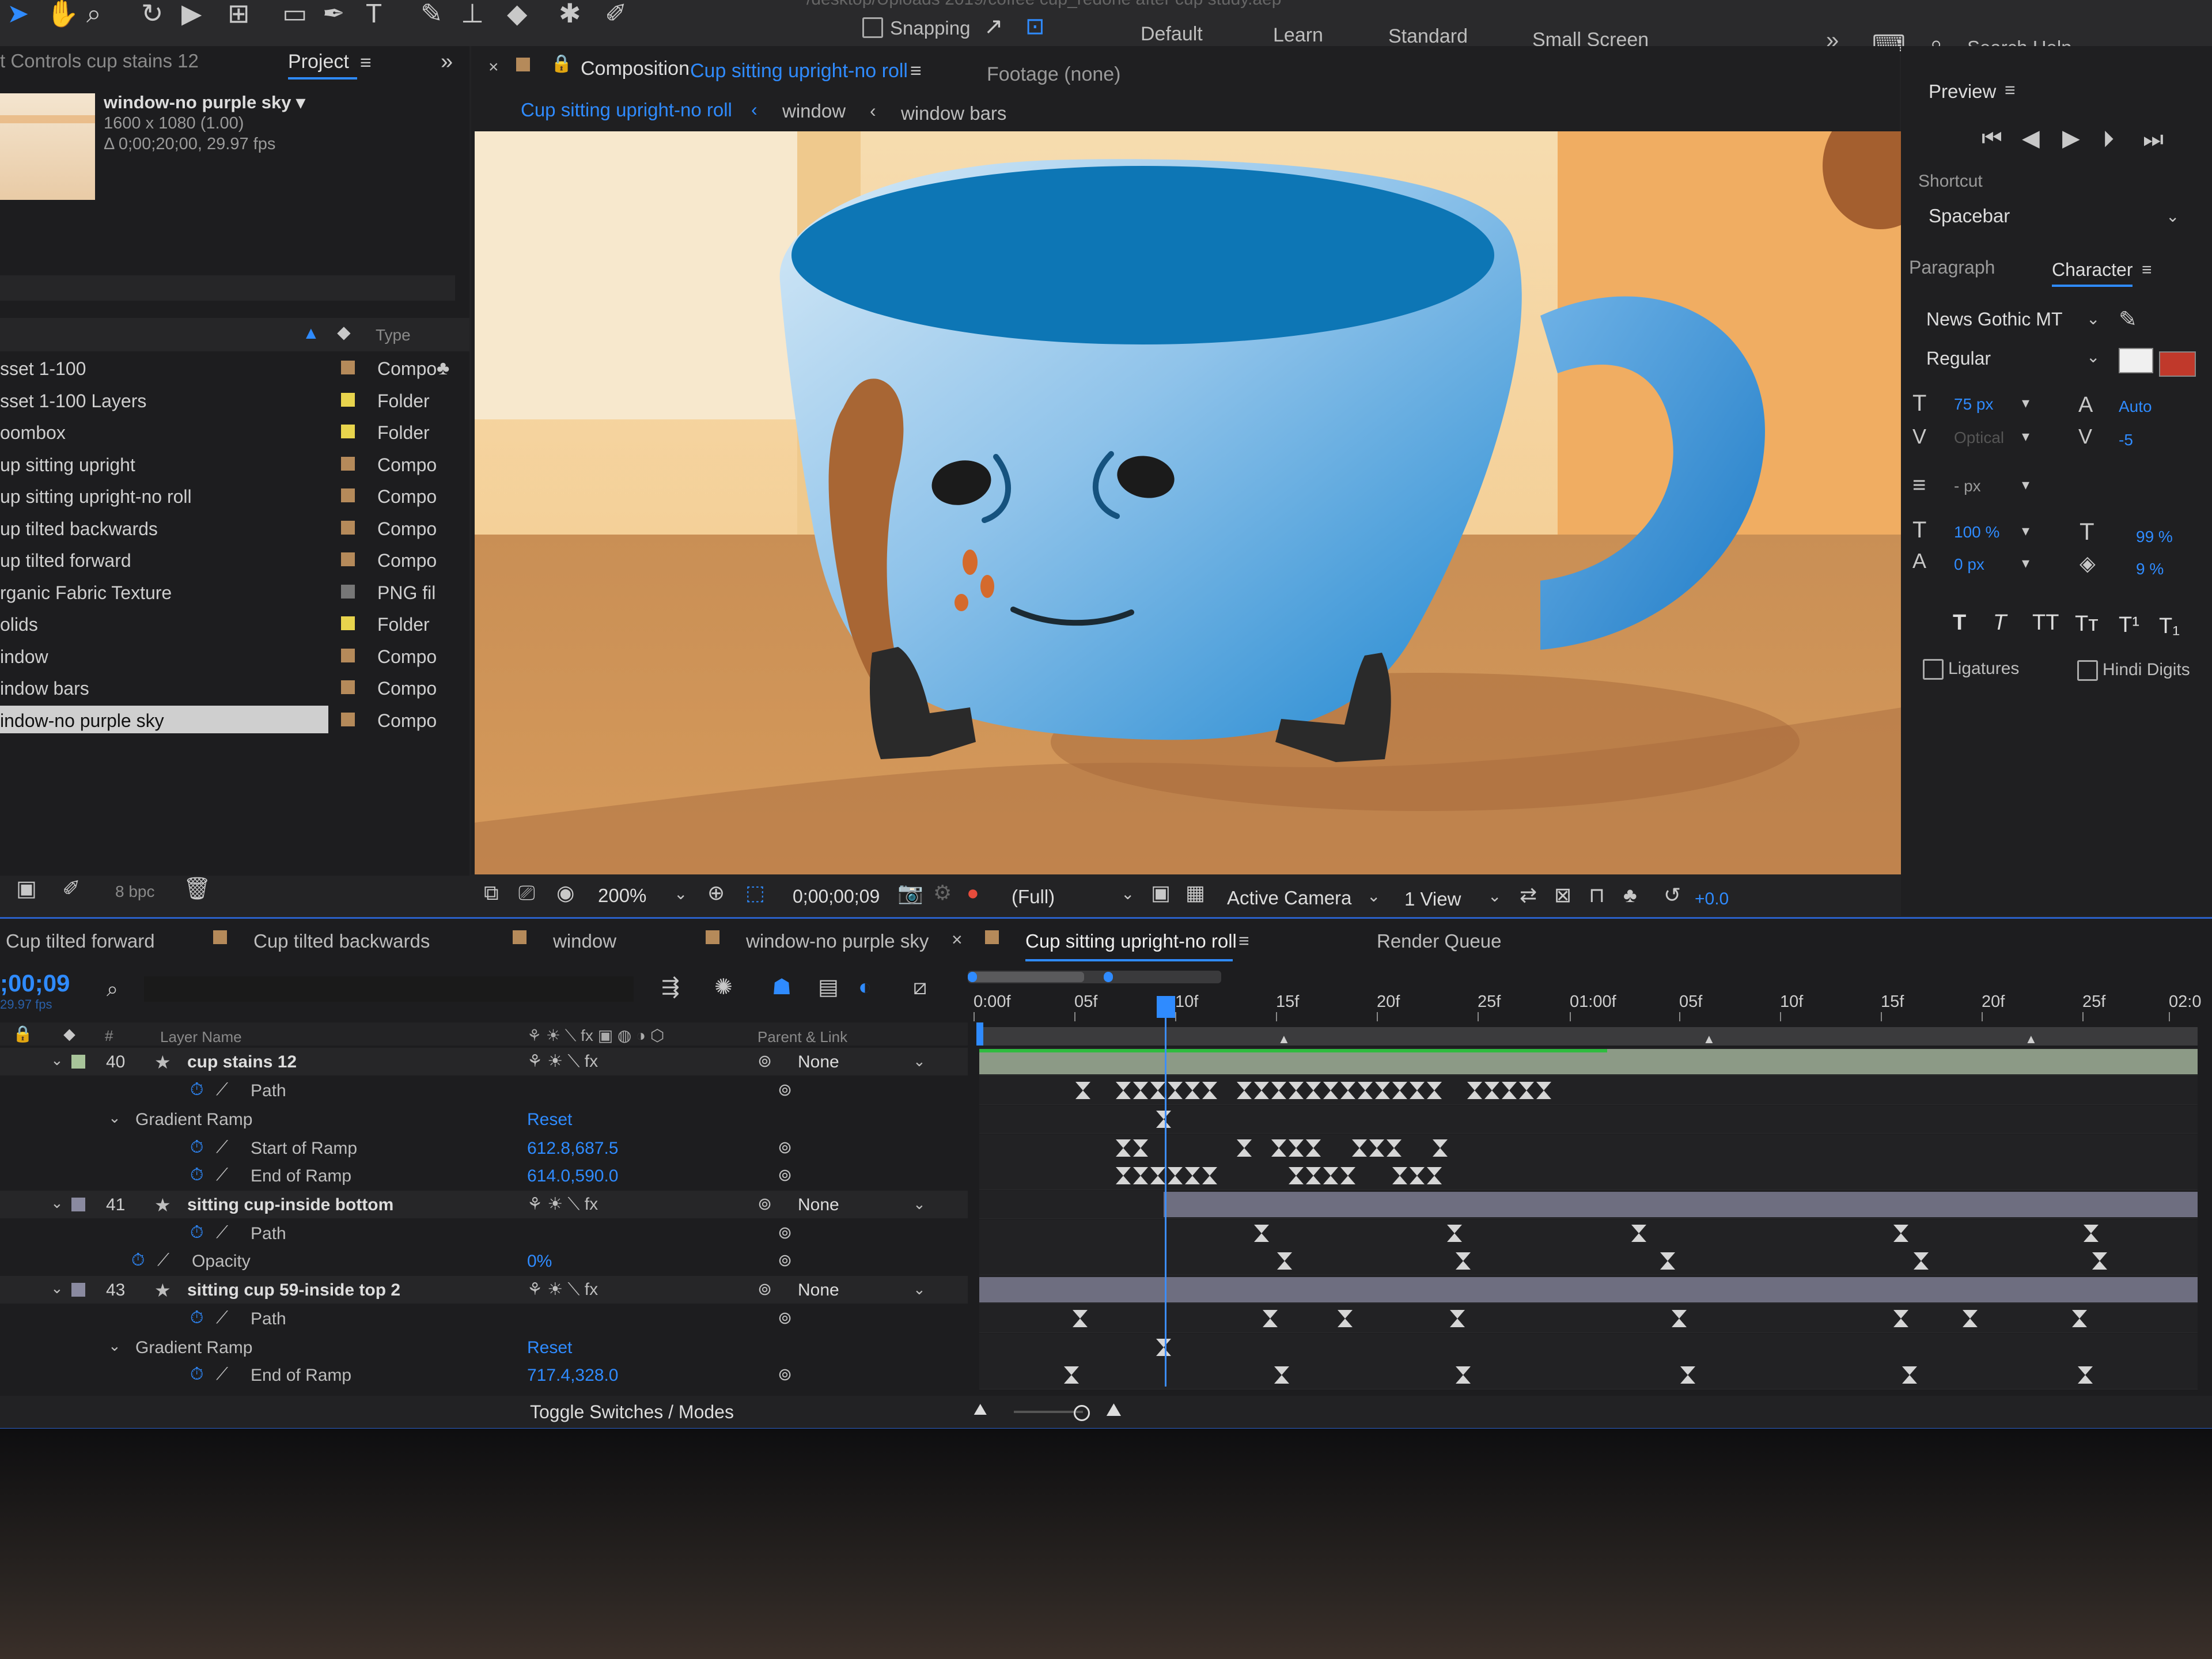 The image size is (2212, 1659). I want to click on composition-flow-icon: ♣, so click(443, 368).